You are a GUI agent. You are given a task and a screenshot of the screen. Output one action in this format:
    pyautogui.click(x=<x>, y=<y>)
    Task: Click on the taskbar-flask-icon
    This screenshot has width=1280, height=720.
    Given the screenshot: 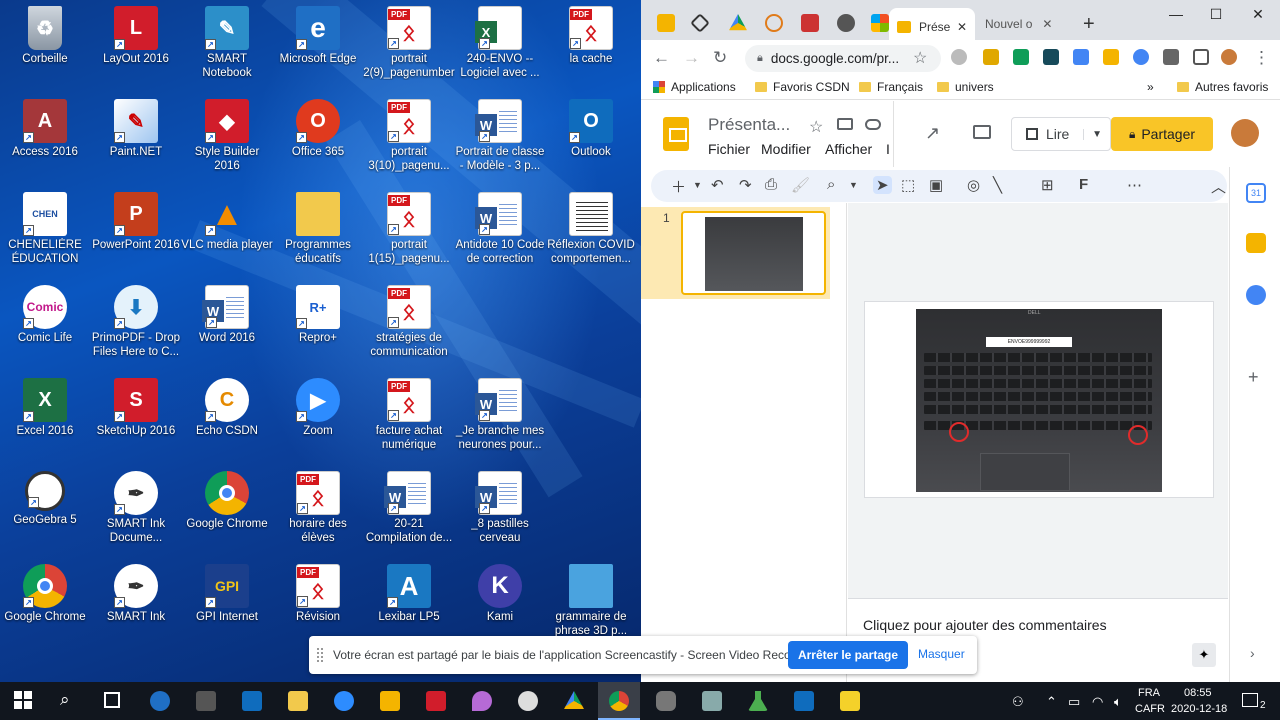 What is the action you would take?
    pyautogui.click(x=758, y=701)
    